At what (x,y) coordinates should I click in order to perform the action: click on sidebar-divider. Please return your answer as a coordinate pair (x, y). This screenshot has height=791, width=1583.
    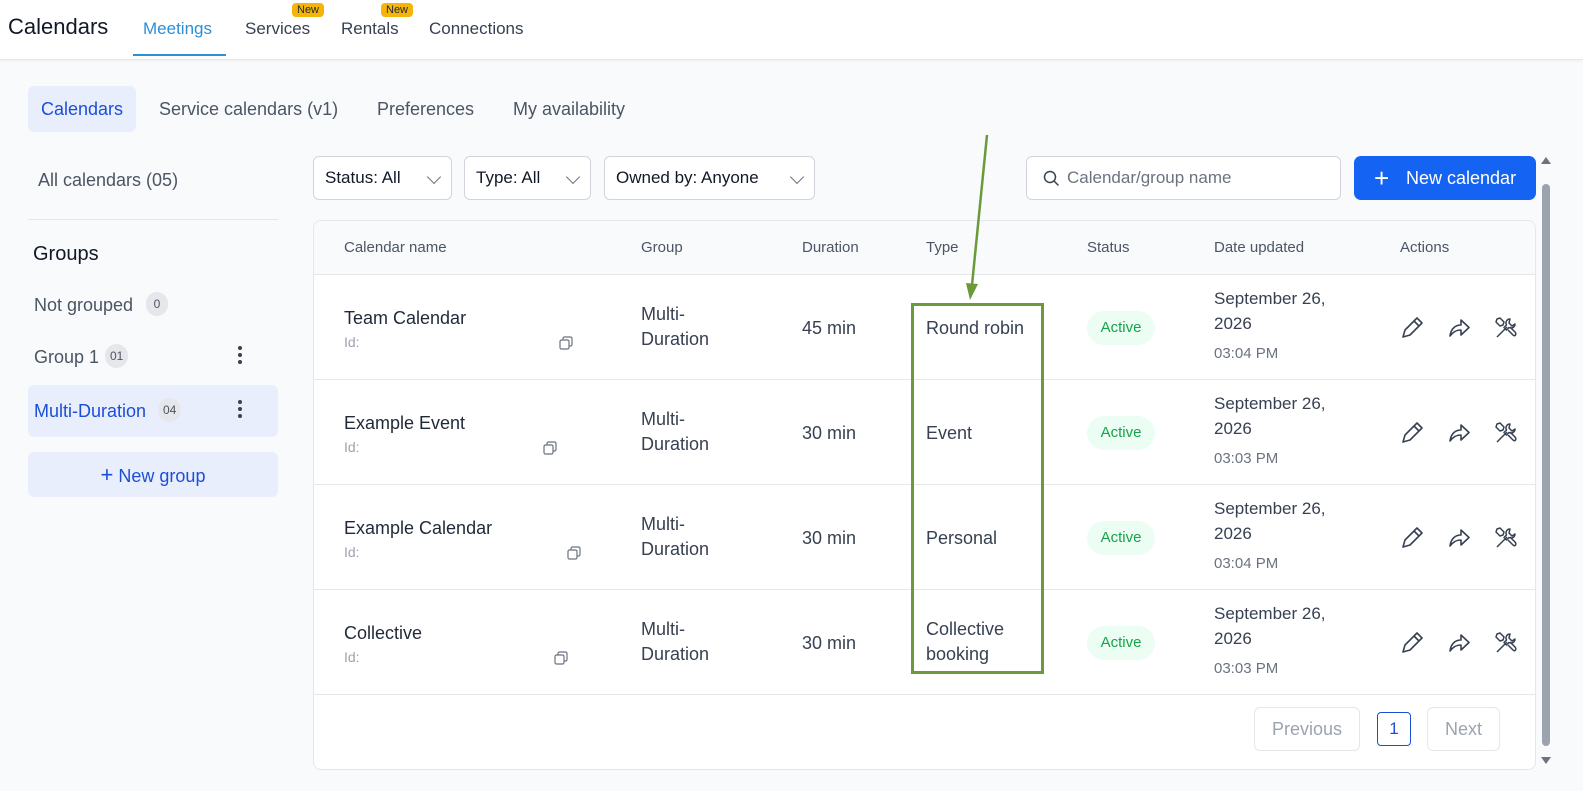
    Looking at the image, I should click on (153, 219).